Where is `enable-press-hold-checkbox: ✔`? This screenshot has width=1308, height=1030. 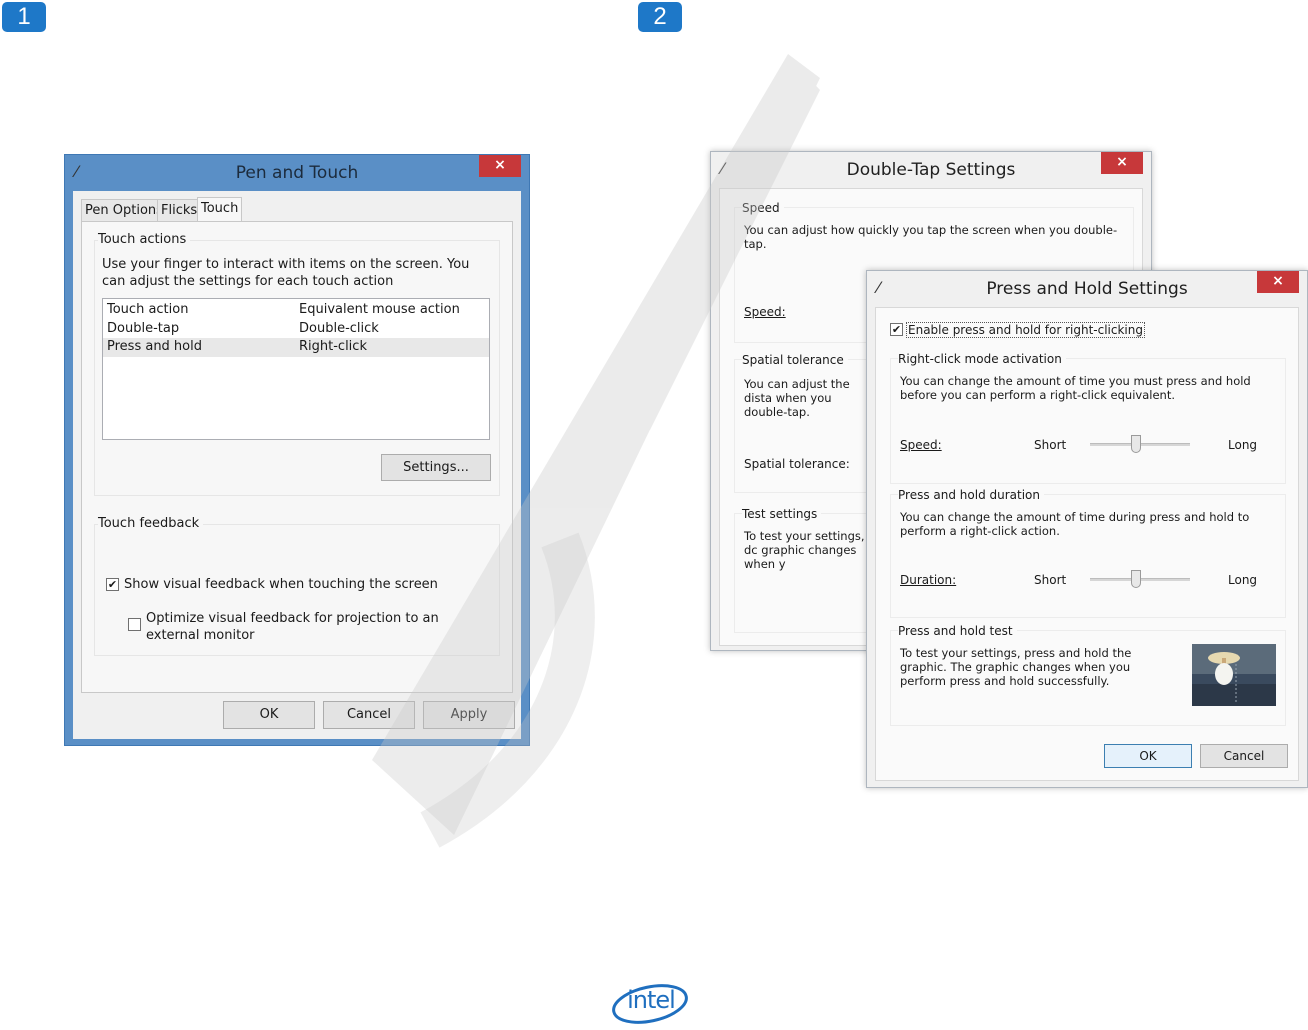
enable-press-hold-checkbox: ✔ is located at coordinates (896, 329).